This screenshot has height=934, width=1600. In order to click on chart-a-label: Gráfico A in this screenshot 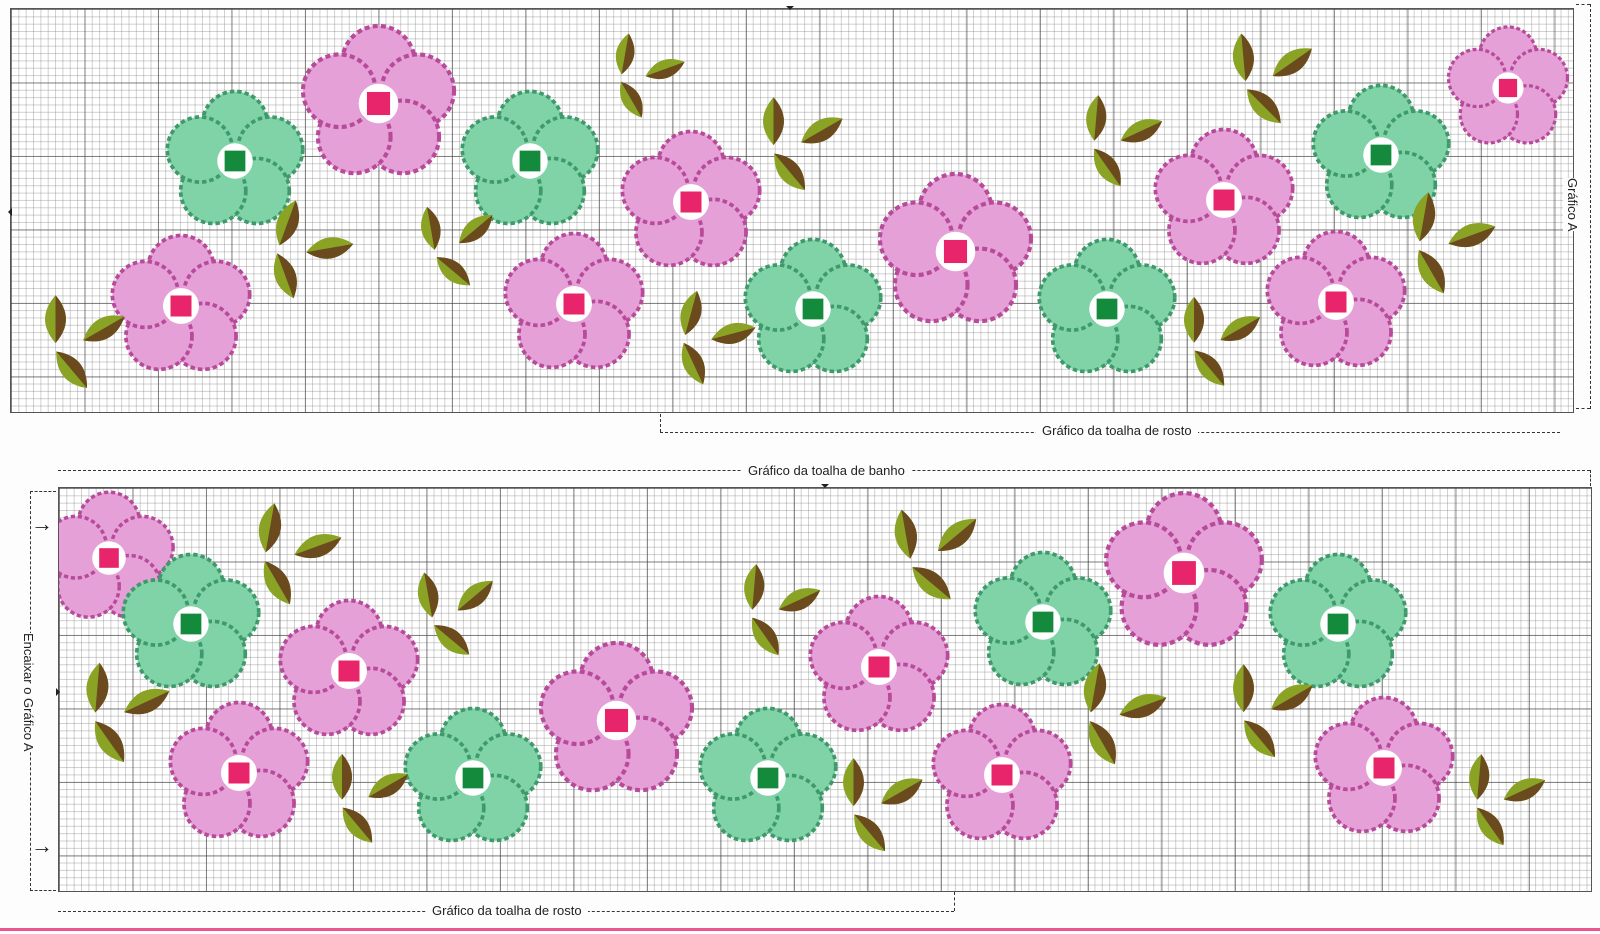, I will do `click(1572, 205)`.